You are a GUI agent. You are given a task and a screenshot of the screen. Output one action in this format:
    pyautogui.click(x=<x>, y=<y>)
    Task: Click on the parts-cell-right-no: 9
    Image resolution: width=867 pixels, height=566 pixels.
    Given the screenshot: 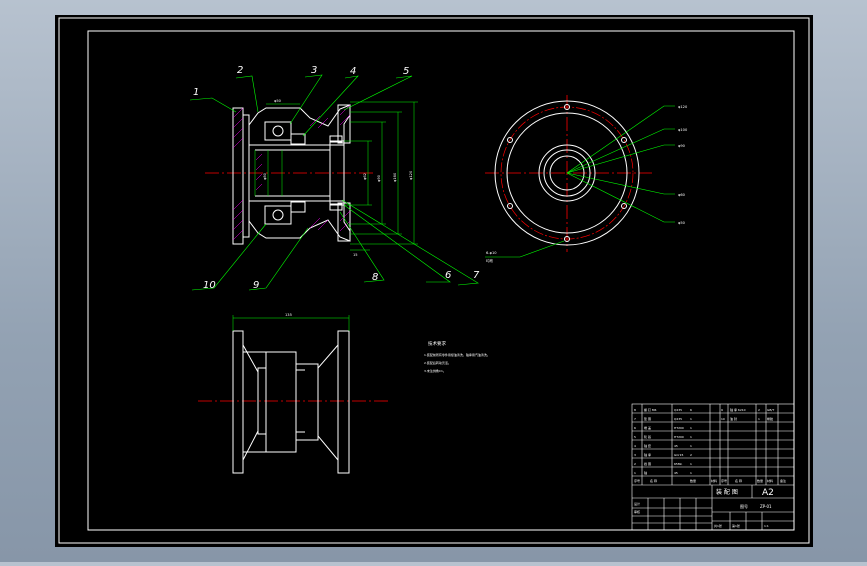 What is the action you would take?
    pyautogui.click(x=722, y=410)
    